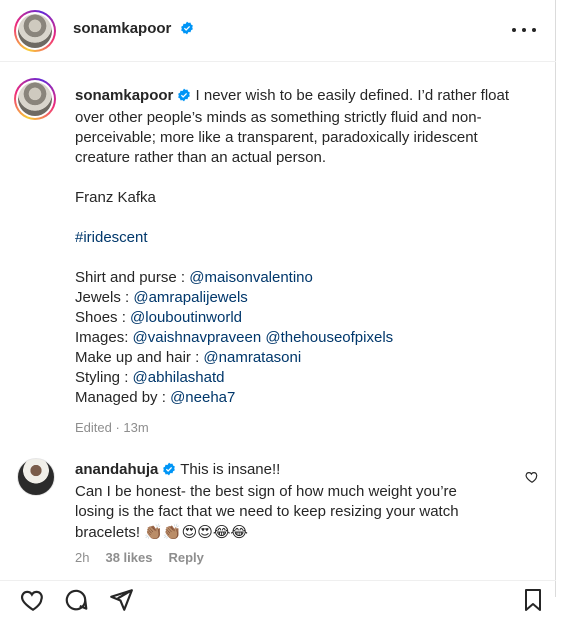  Describe the element at coordinates (128, 557) in the screenshot. I see `comment-likes-link: 38 likes` at that location.